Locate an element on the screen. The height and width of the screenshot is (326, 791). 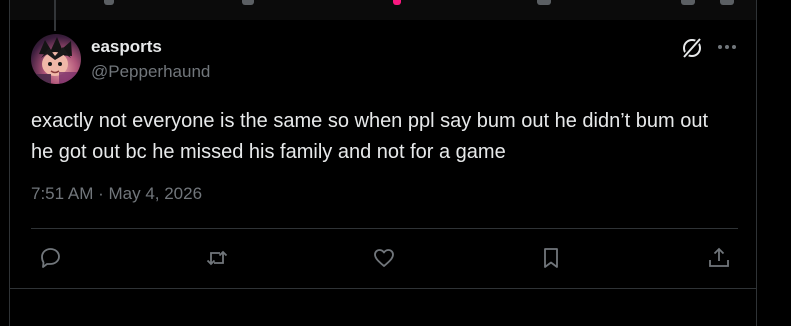
avatar is located at coordinates (56, 59).